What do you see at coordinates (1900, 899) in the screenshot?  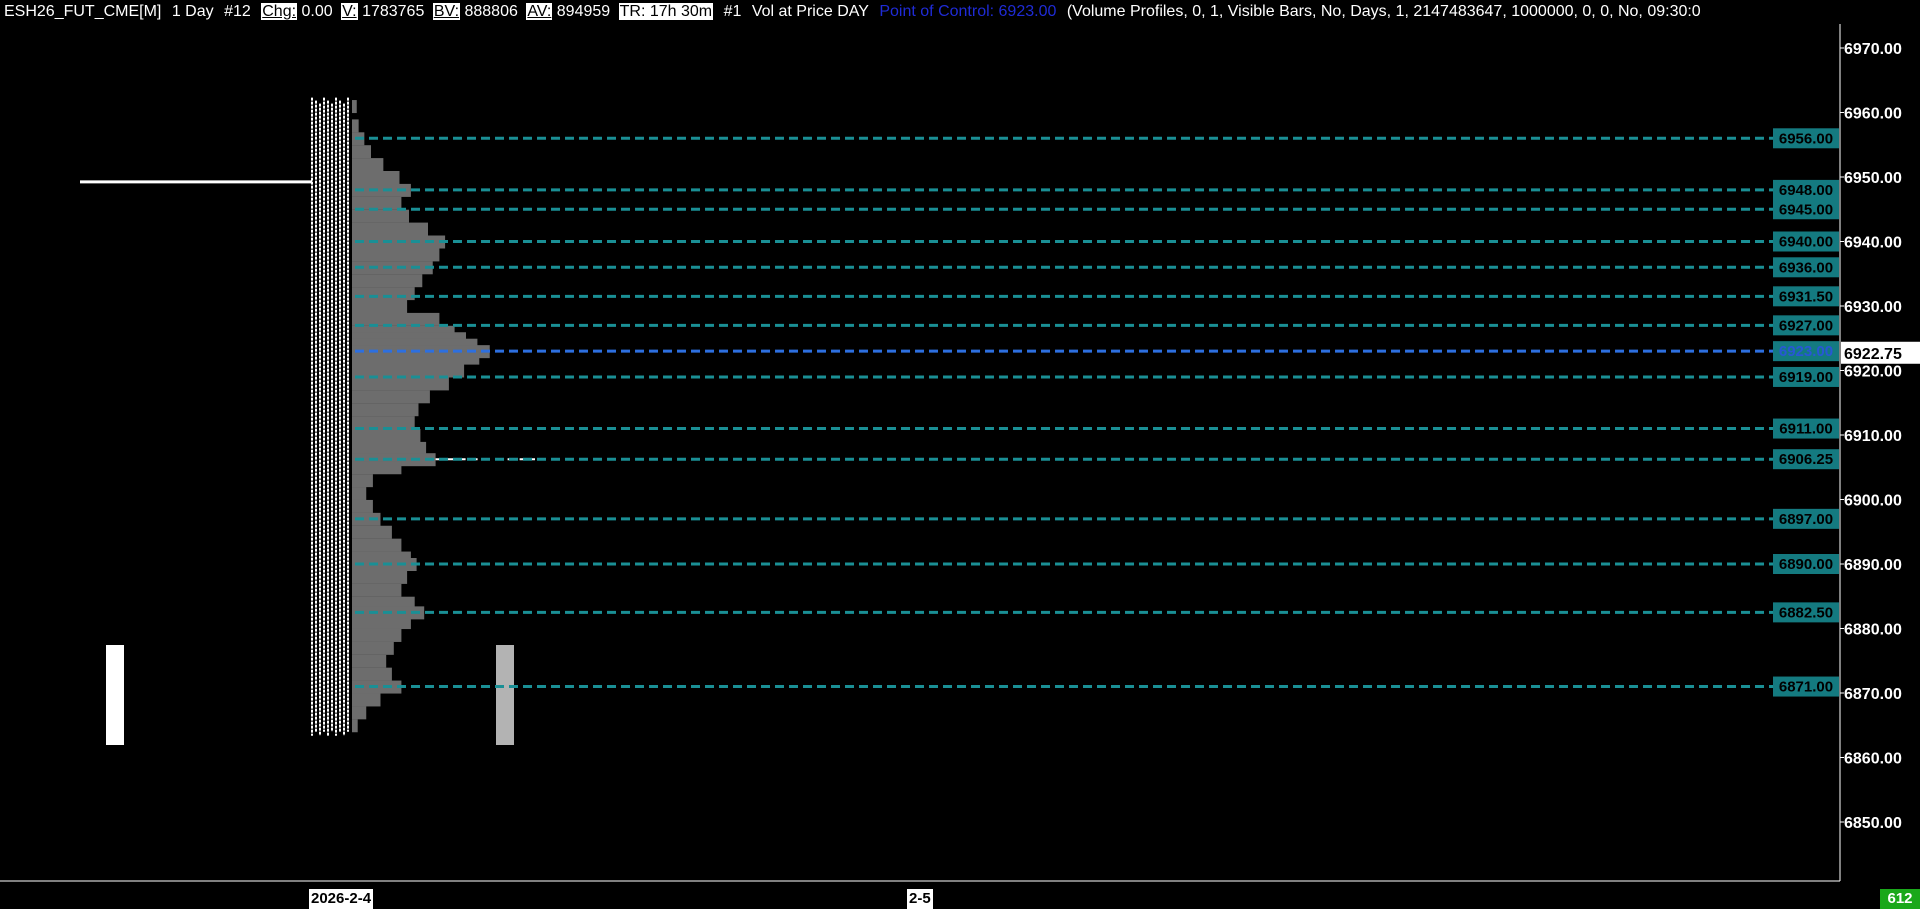 I see `status-badge: 612` at bounding box center [1900, 899].